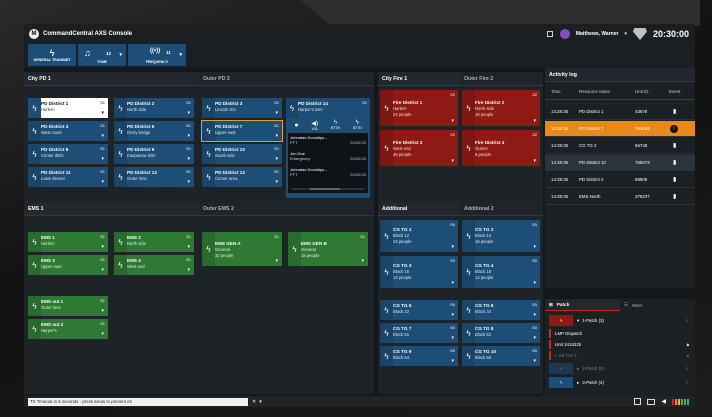  I want to click on tile-cg-tg-6: ϟ CG TG 6 Block 34 S0 ▾, so click(501, 310).